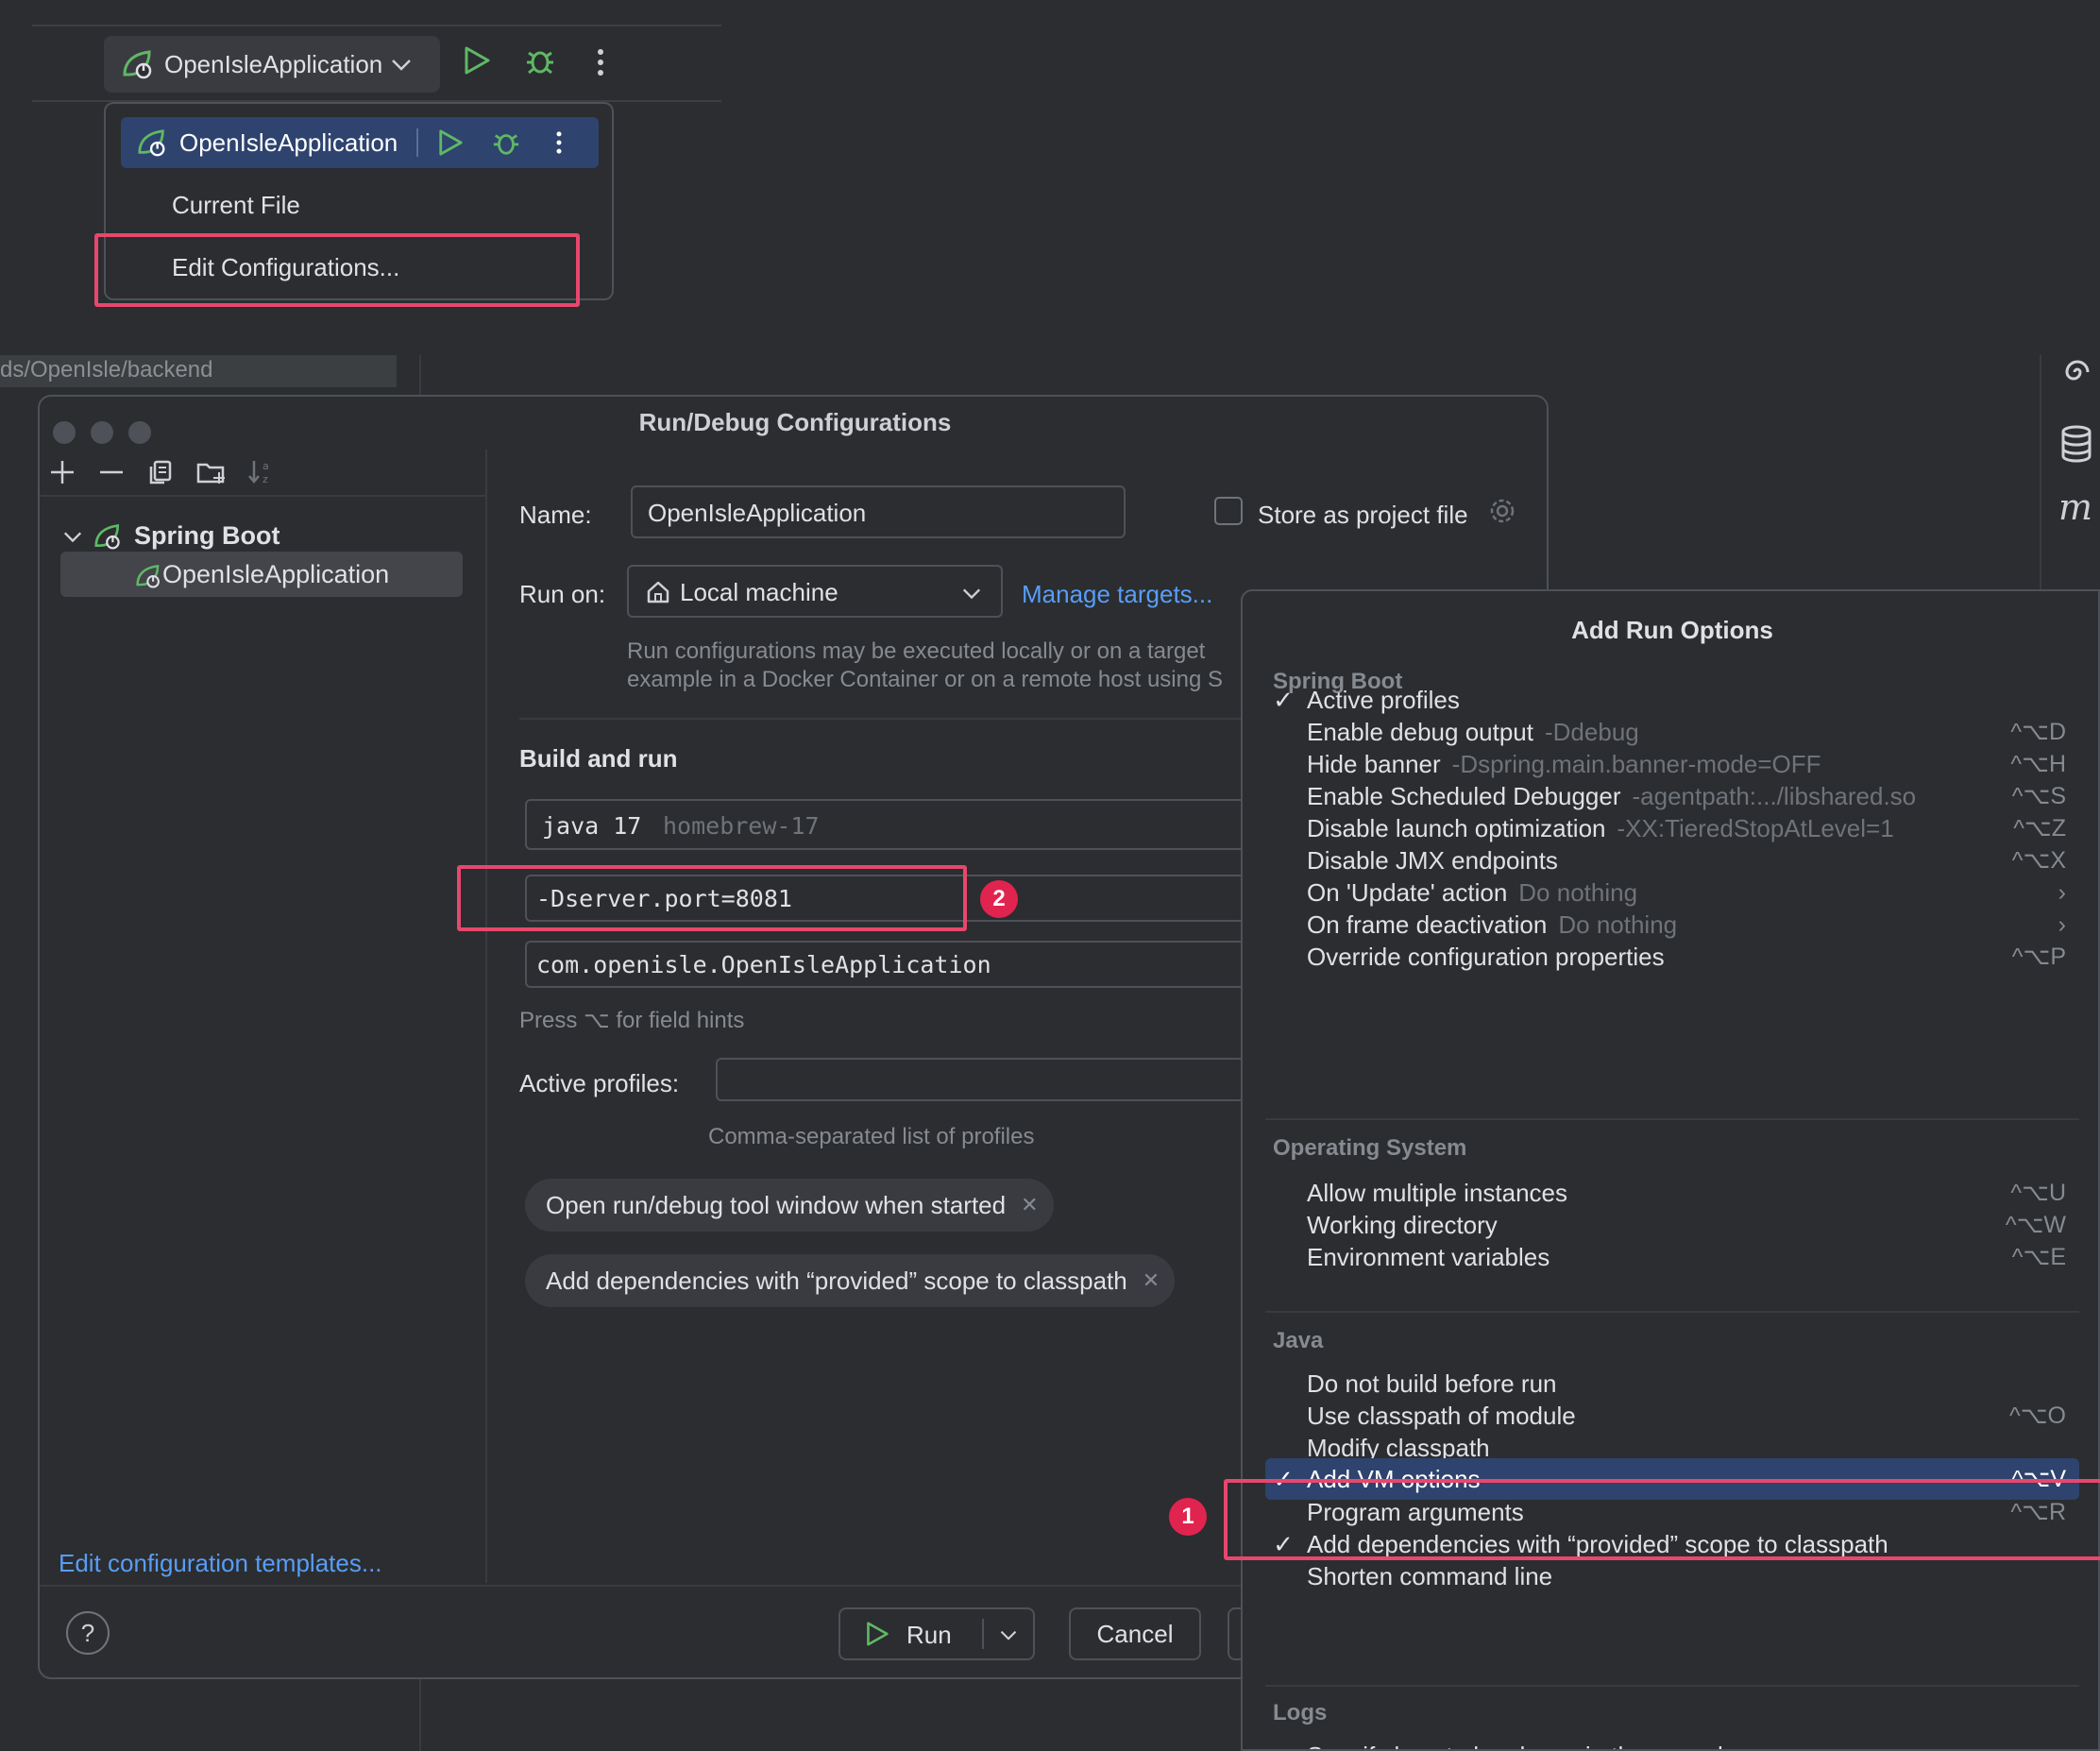  What do you see at coordinates (712, 898) in the screenshot?
I see `highlight-vm-options` at bounding box center [712, 898].